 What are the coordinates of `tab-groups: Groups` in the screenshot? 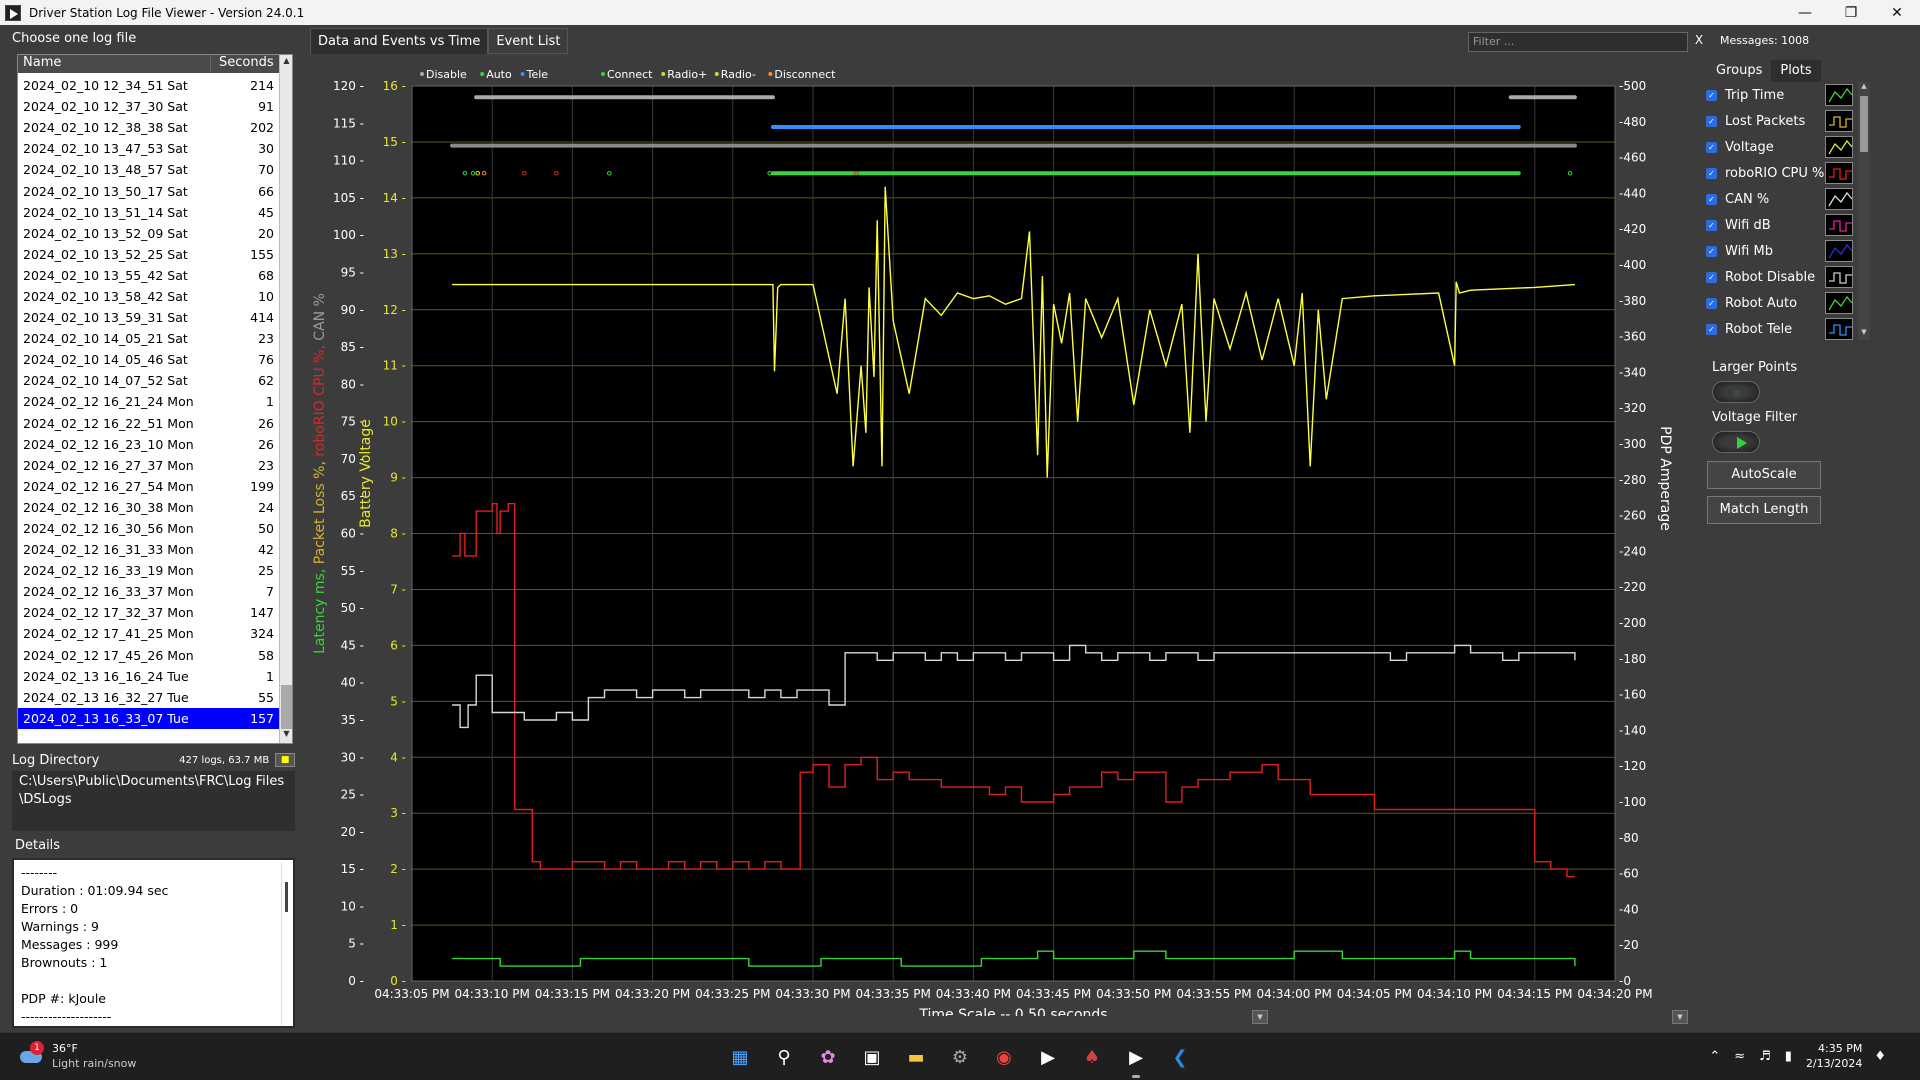 It's located at (1739, 71).